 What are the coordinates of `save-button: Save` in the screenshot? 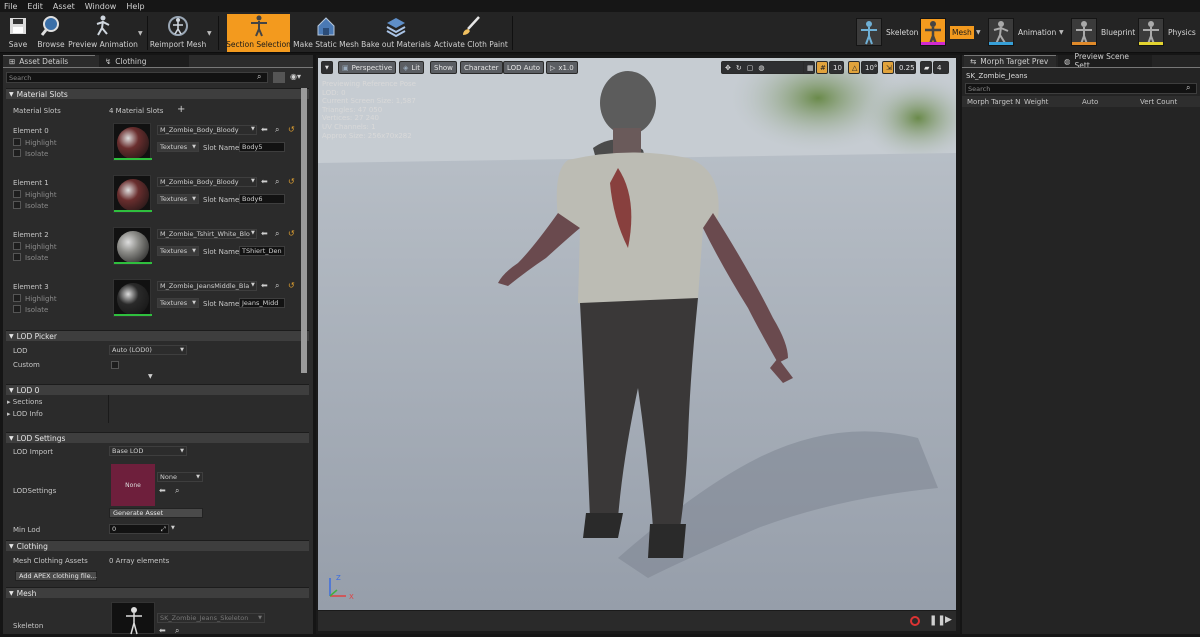 It's located at (18, 33).